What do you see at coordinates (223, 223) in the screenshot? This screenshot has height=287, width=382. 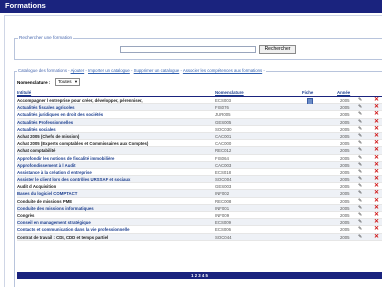 I see `row-code: ECS009` at bounding box center [223, 223].